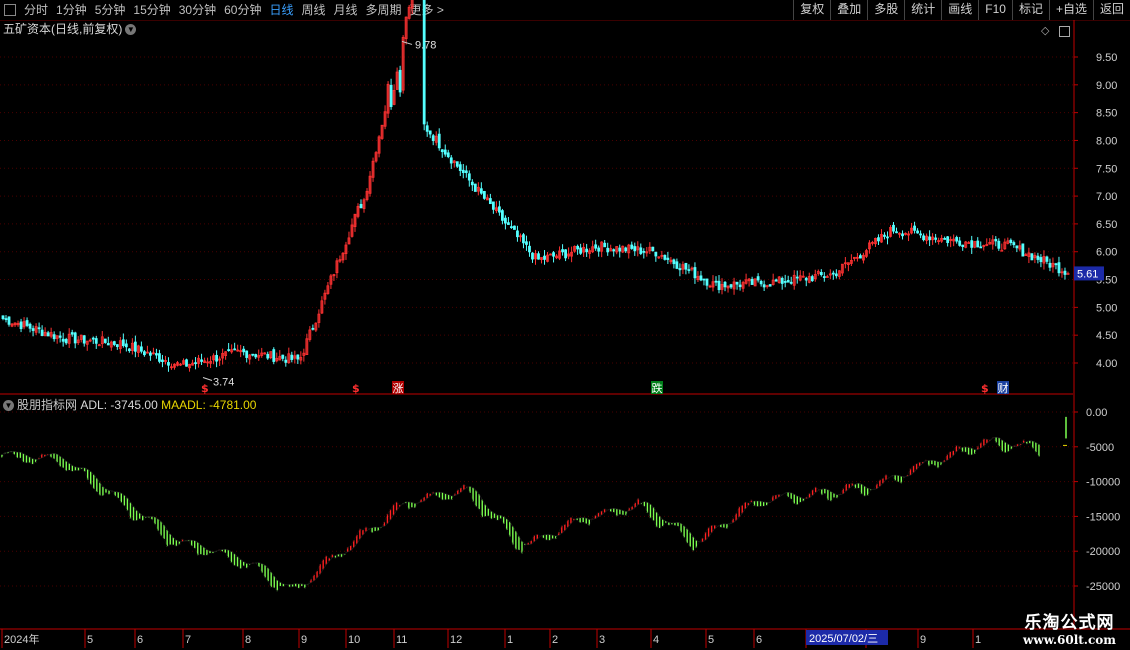 This screenshot has width=1130, height=650. I want to click on event-marker-label: 涨, so click(398, 388).